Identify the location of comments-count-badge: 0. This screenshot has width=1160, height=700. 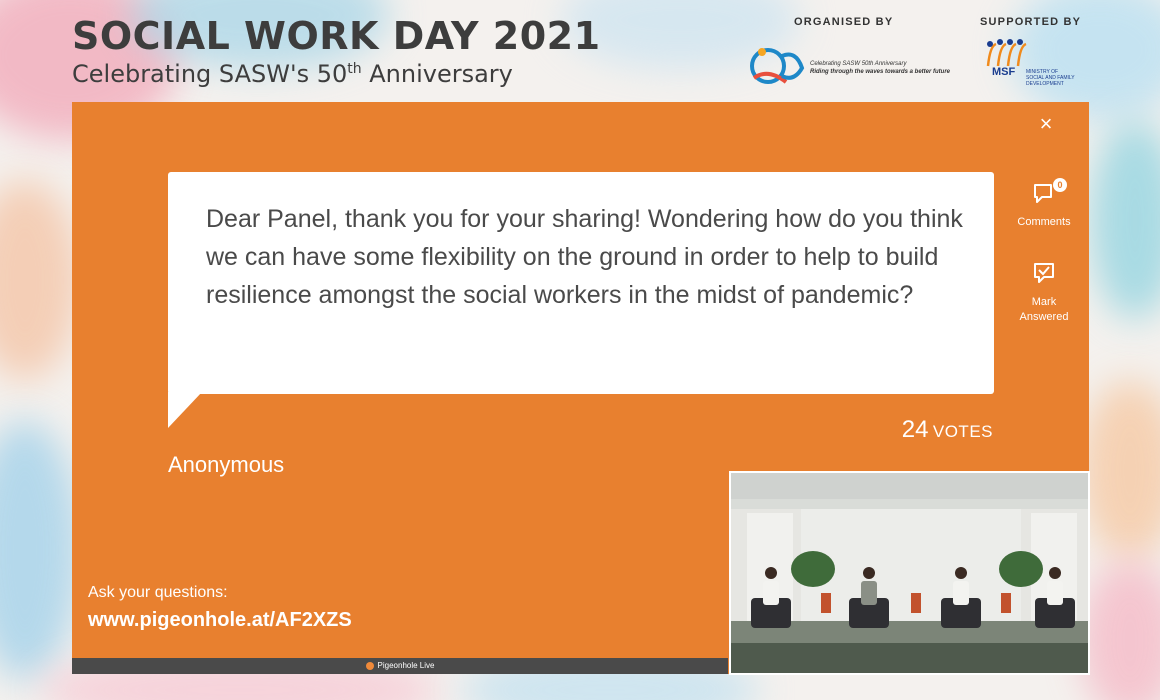
(1060, 185).